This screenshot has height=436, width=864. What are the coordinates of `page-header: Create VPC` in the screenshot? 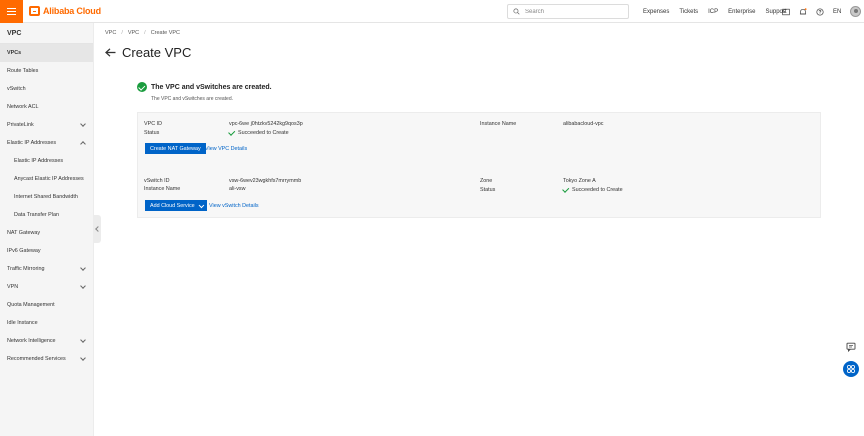 It's located at (148, 52).